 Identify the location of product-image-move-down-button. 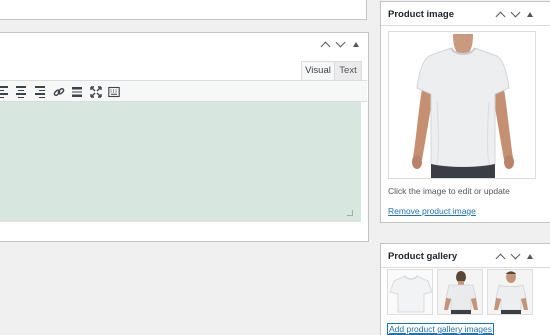
(515, 14).